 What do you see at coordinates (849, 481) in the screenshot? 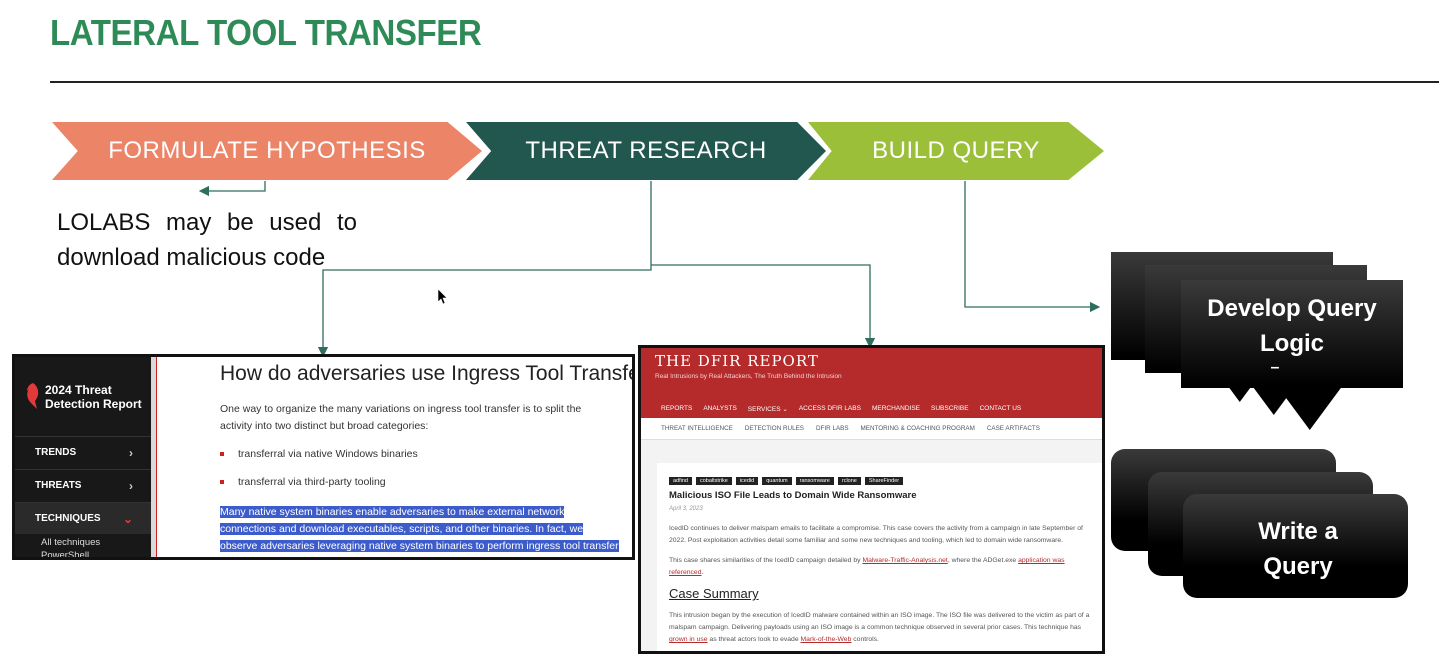
I see `tag-badge: rclone` at bounding box center [849, 481].